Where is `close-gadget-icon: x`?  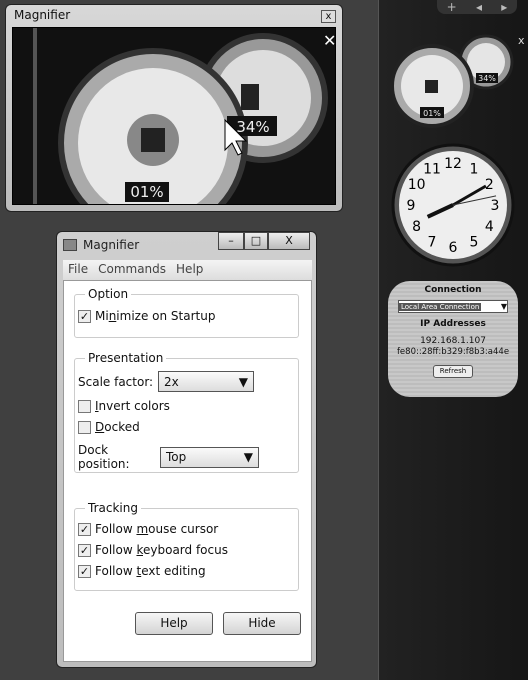 close-gadget-icon: x is located at coordinates (521, 40).